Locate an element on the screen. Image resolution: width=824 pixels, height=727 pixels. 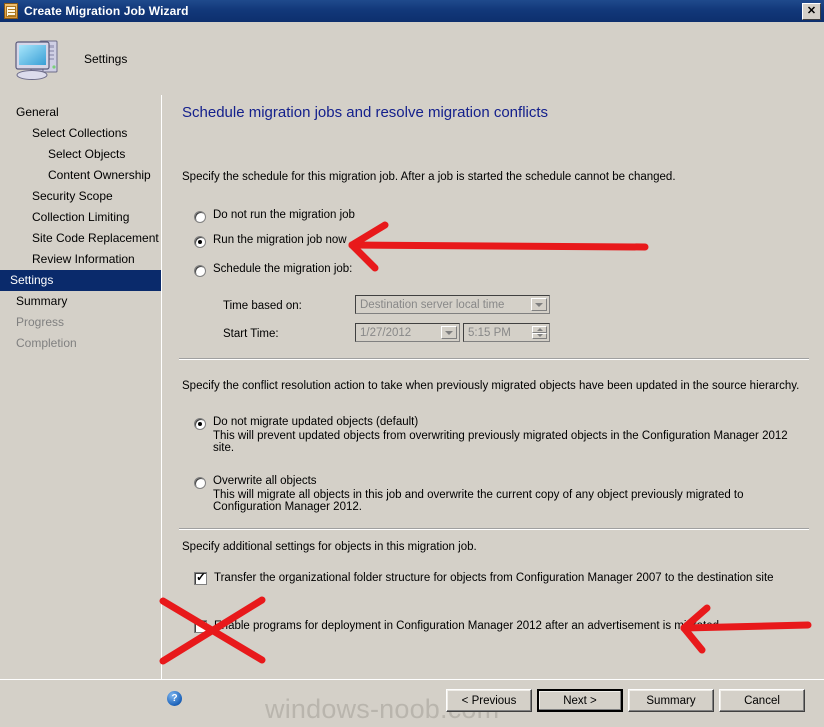
time-based-on-dropdown: Destination server local time is located at coordinates (452, 304).